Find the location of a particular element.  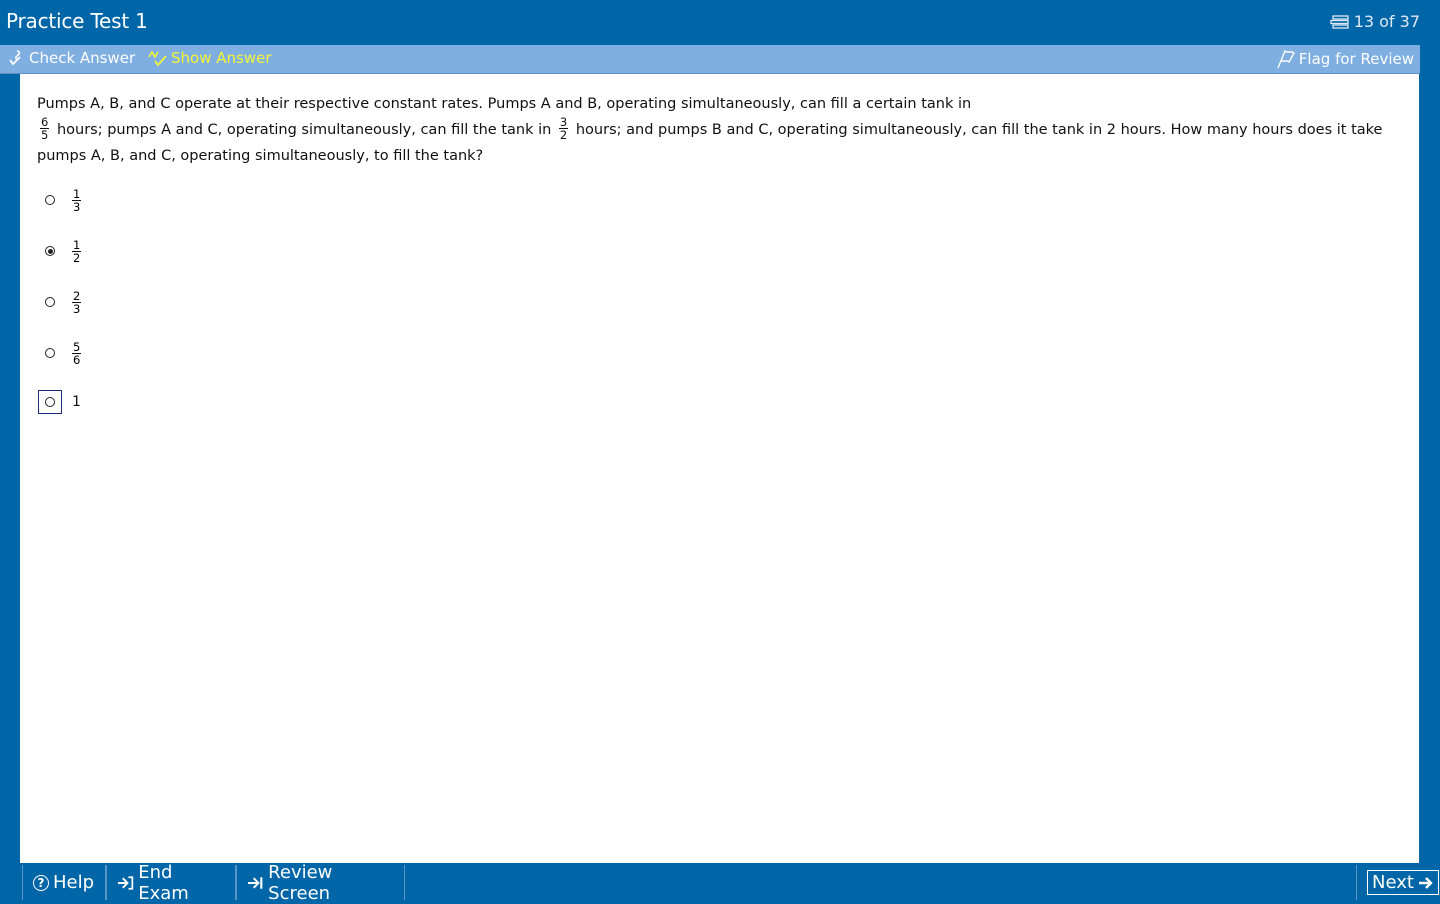

flag-icon is located at coordinates (1286, 59).